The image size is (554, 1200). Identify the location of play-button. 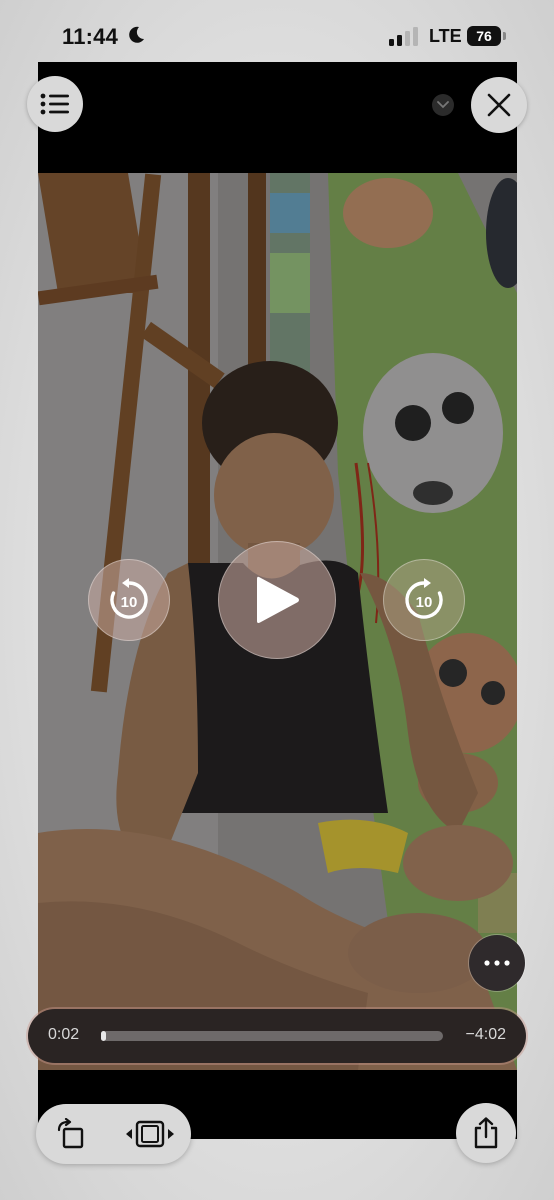
(277, 600).